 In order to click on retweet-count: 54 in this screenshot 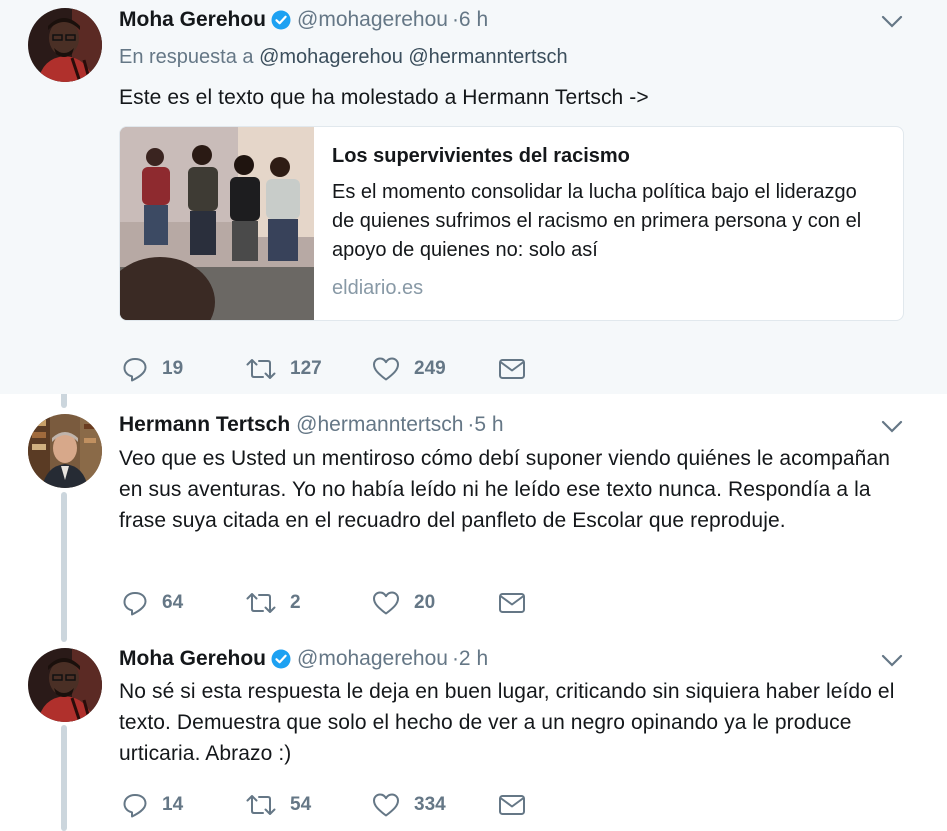, I will do `click(301, 804)`.